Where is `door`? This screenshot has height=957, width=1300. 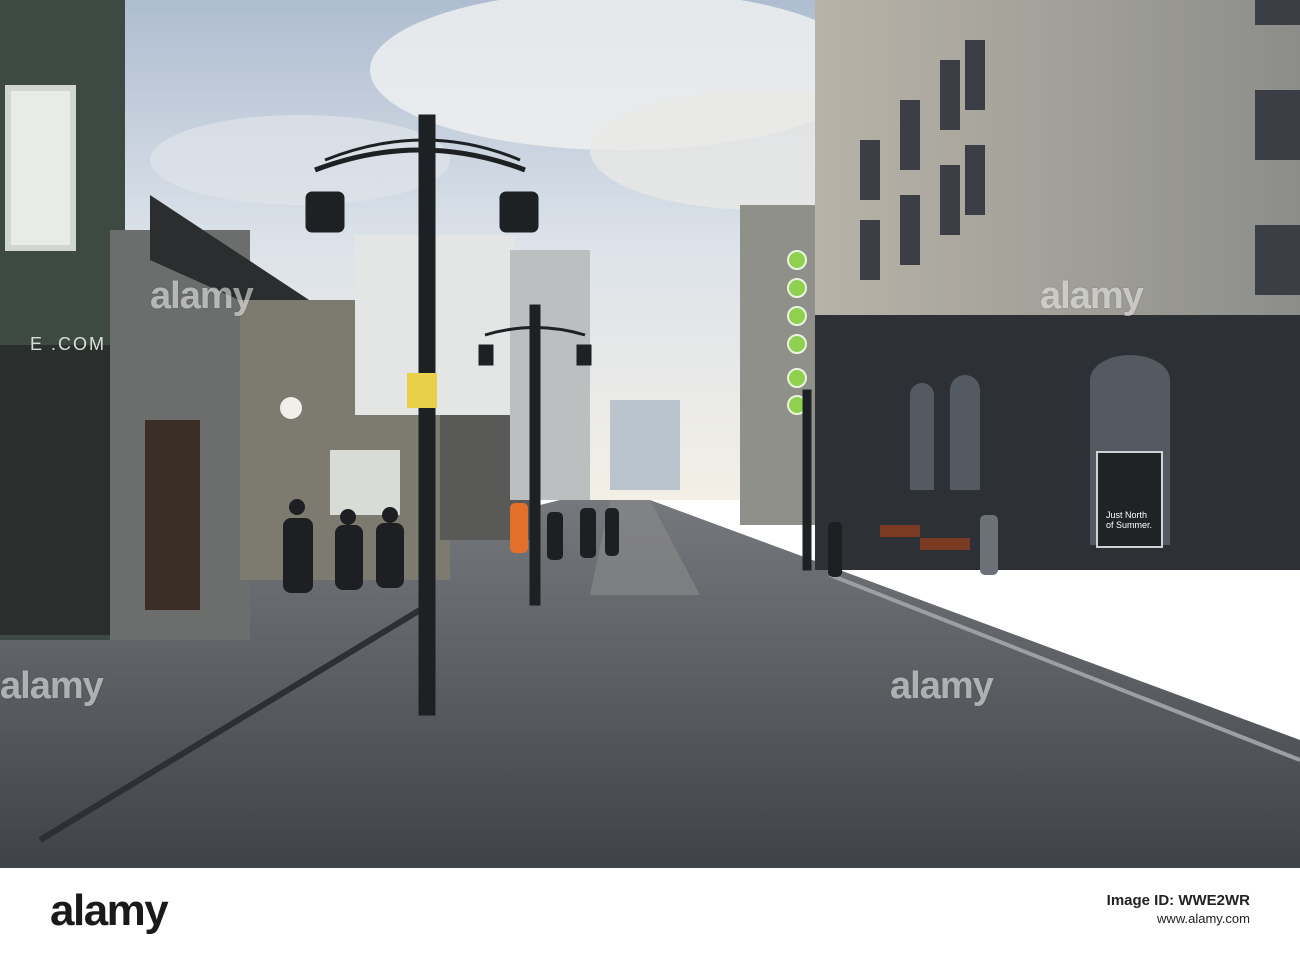
door is located at coordinates (172, 515).